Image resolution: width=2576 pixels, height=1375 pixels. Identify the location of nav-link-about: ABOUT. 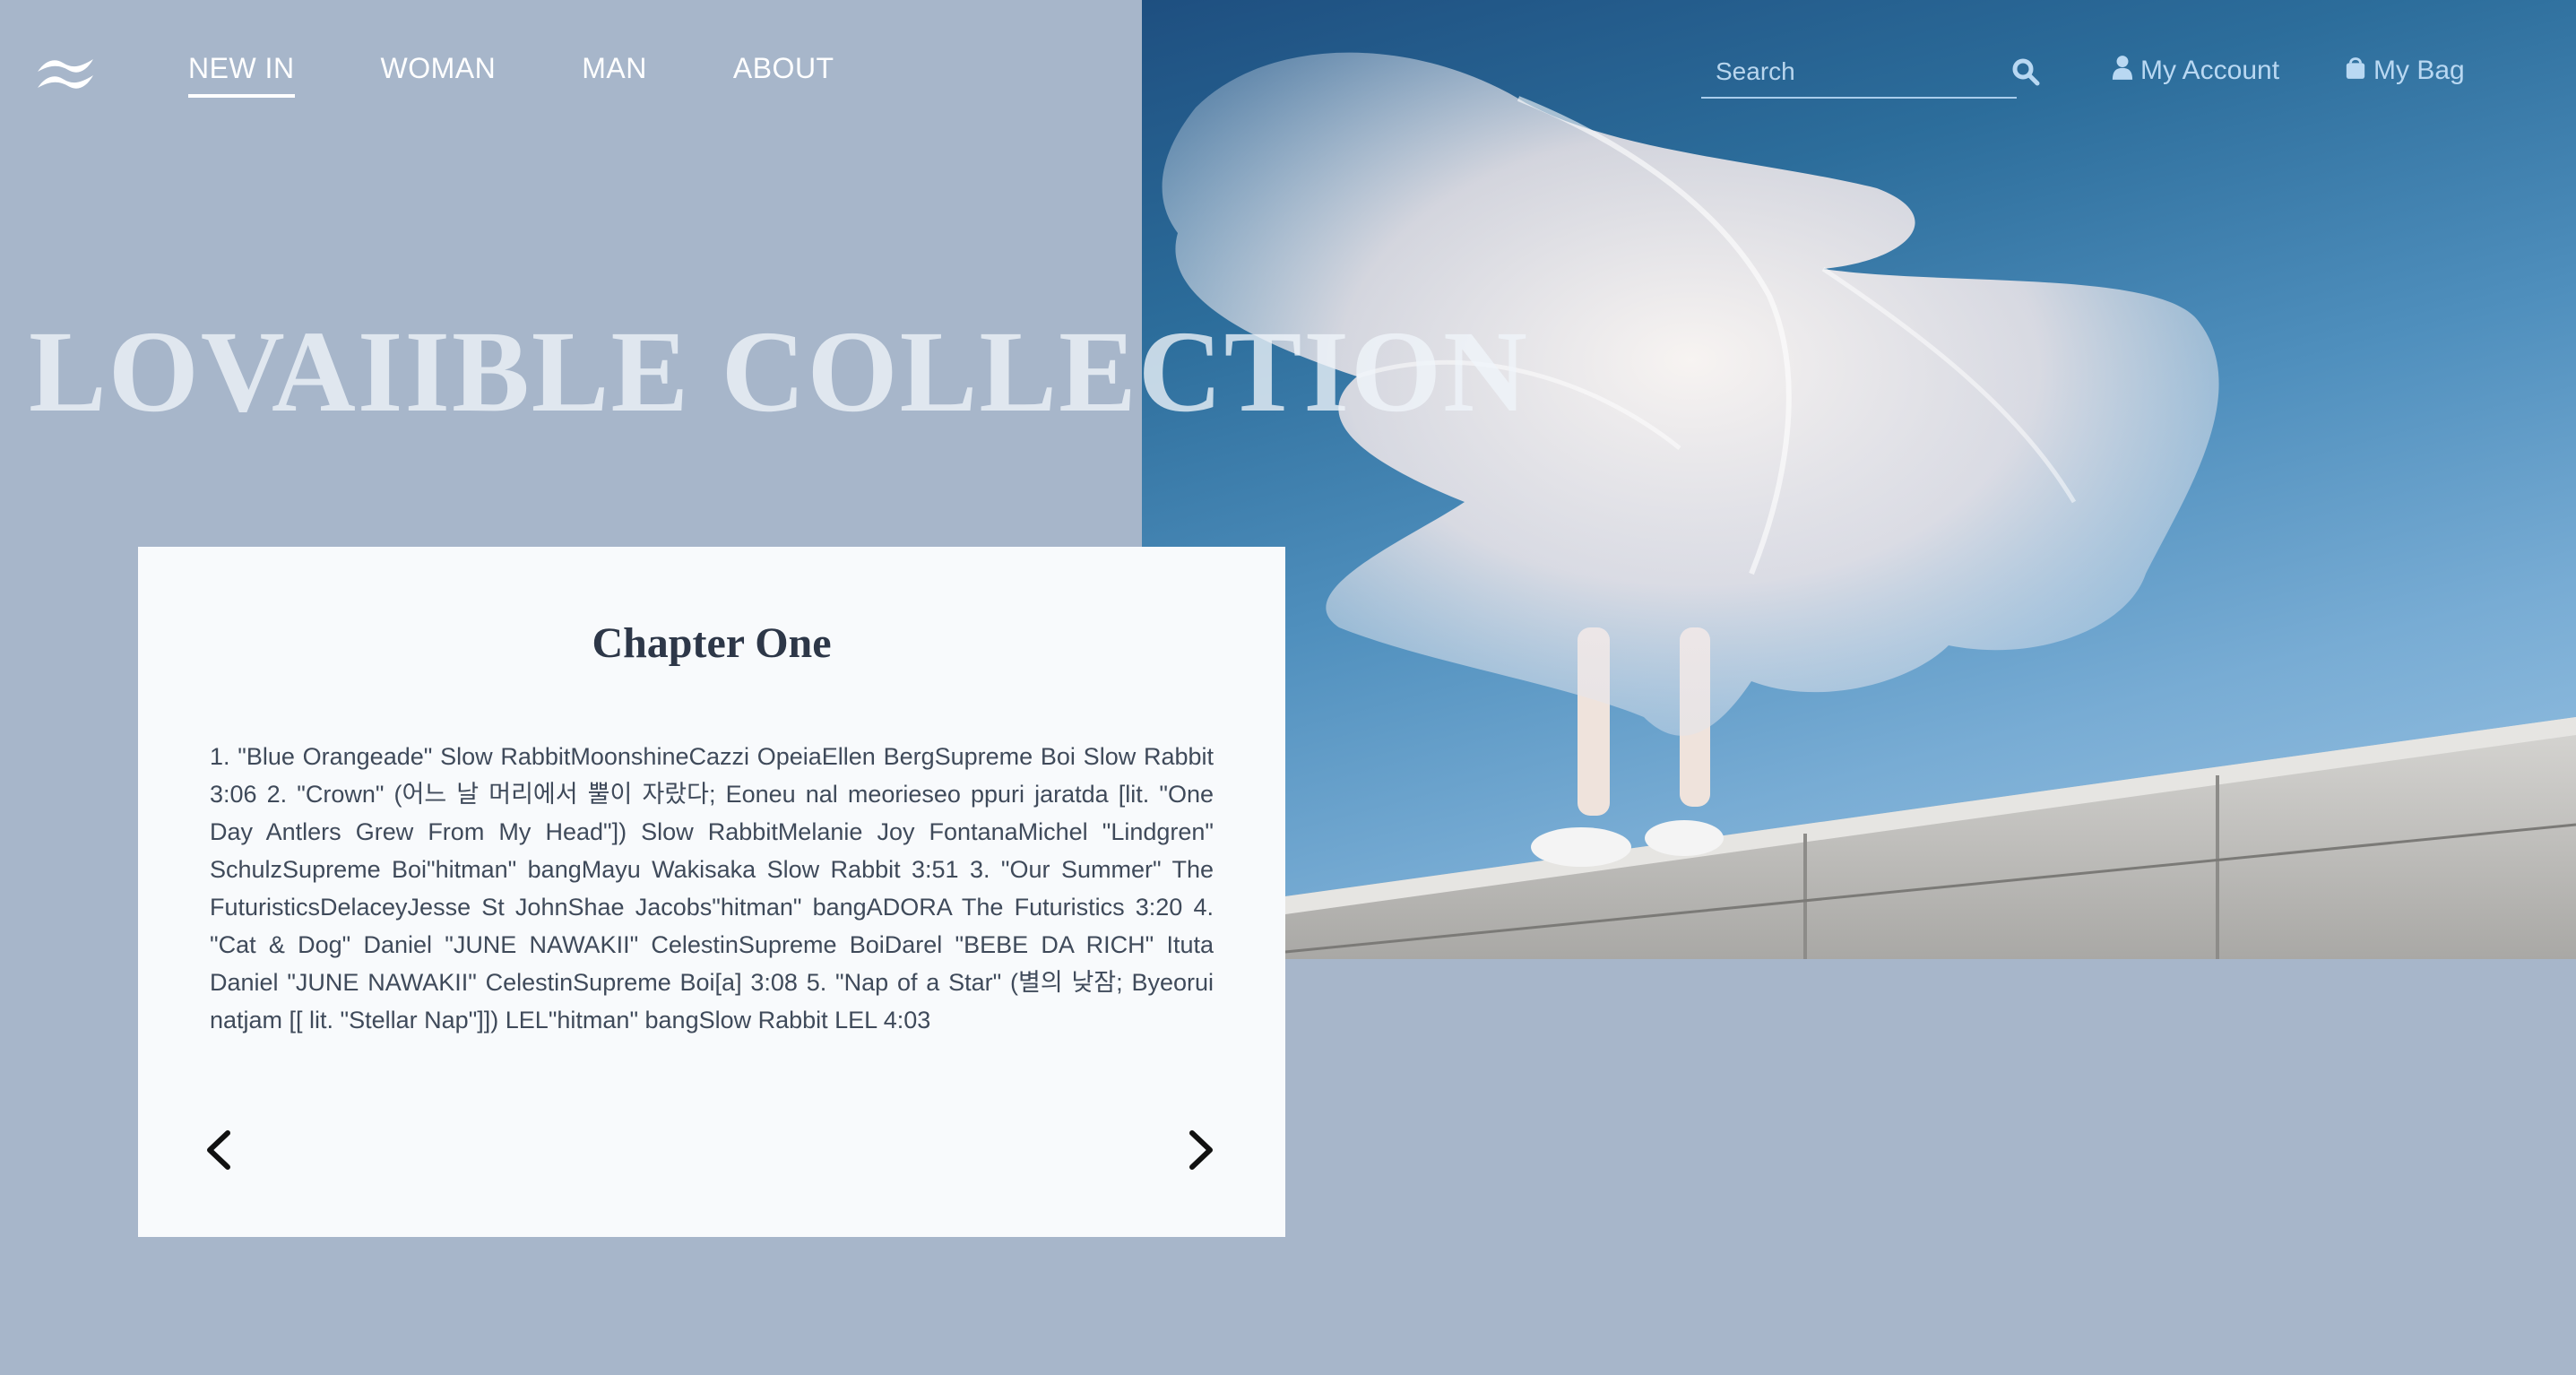
(783, 75).